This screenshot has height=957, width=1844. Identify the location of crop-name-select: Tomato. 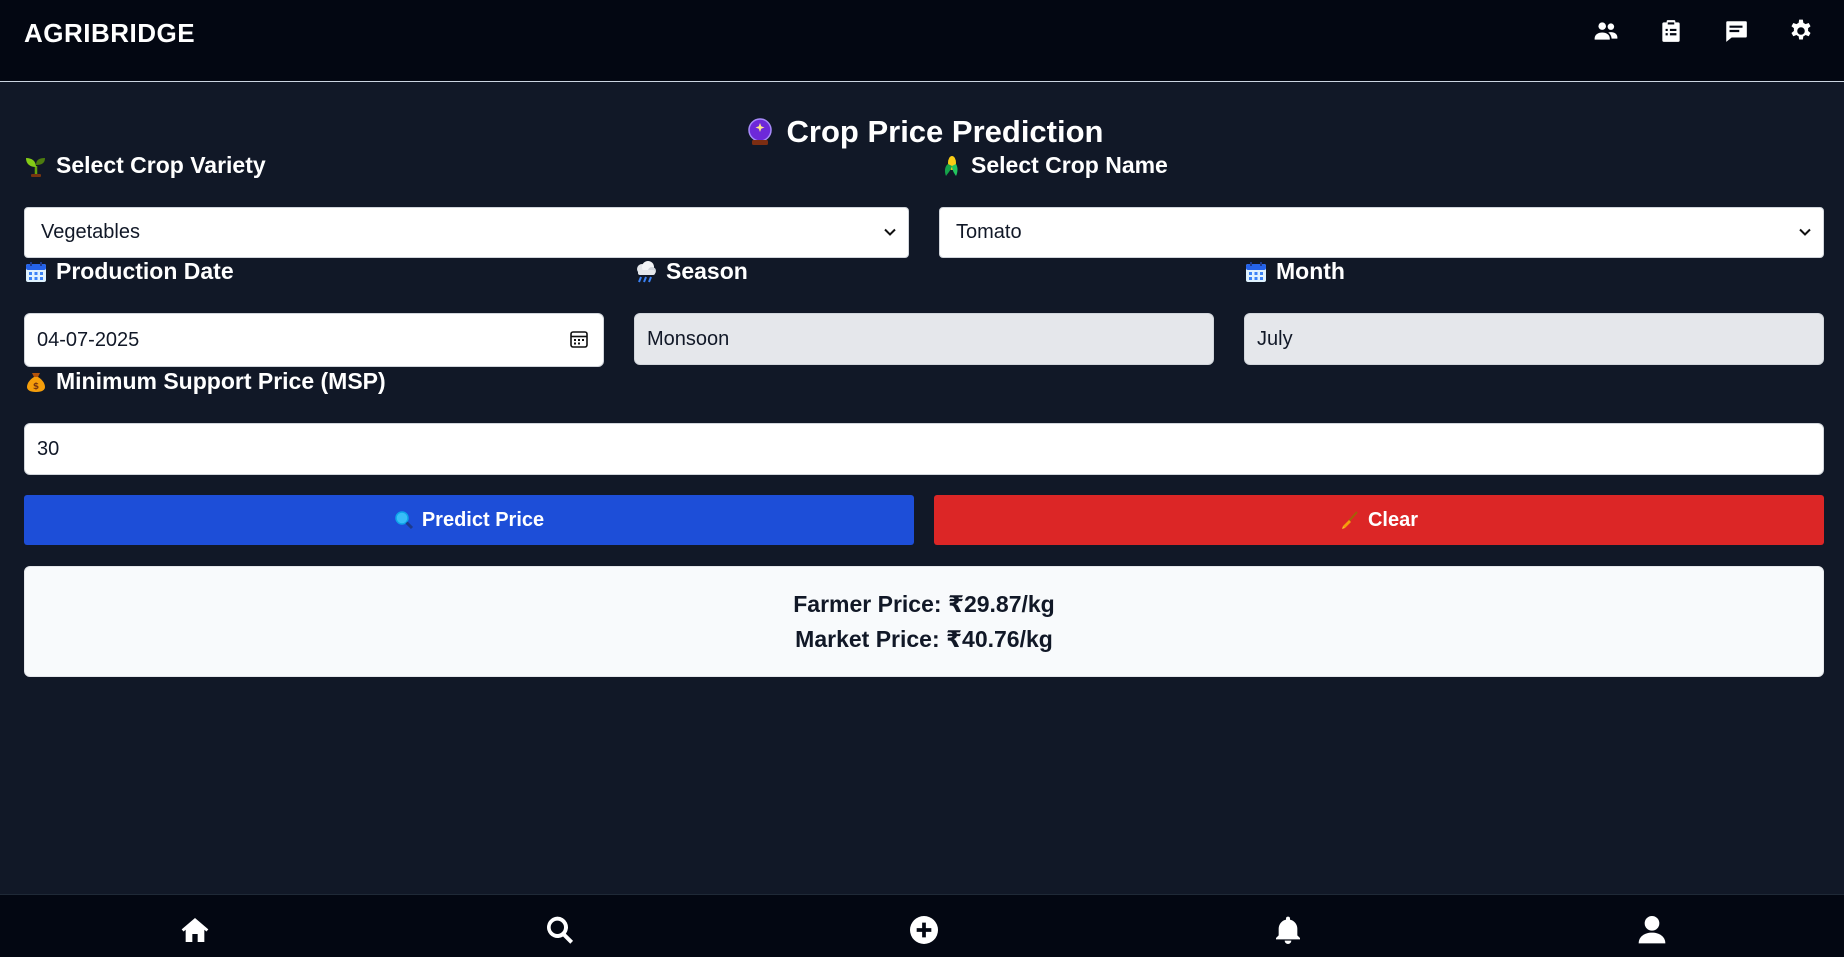
(1381, 232).